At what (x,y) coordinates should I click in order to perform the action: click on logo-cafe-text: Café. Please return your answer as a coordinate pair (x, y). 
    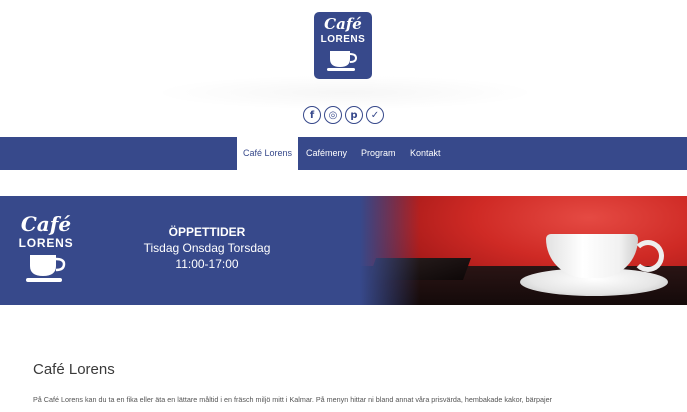
    Looking at the image, I should click on (343, 24).